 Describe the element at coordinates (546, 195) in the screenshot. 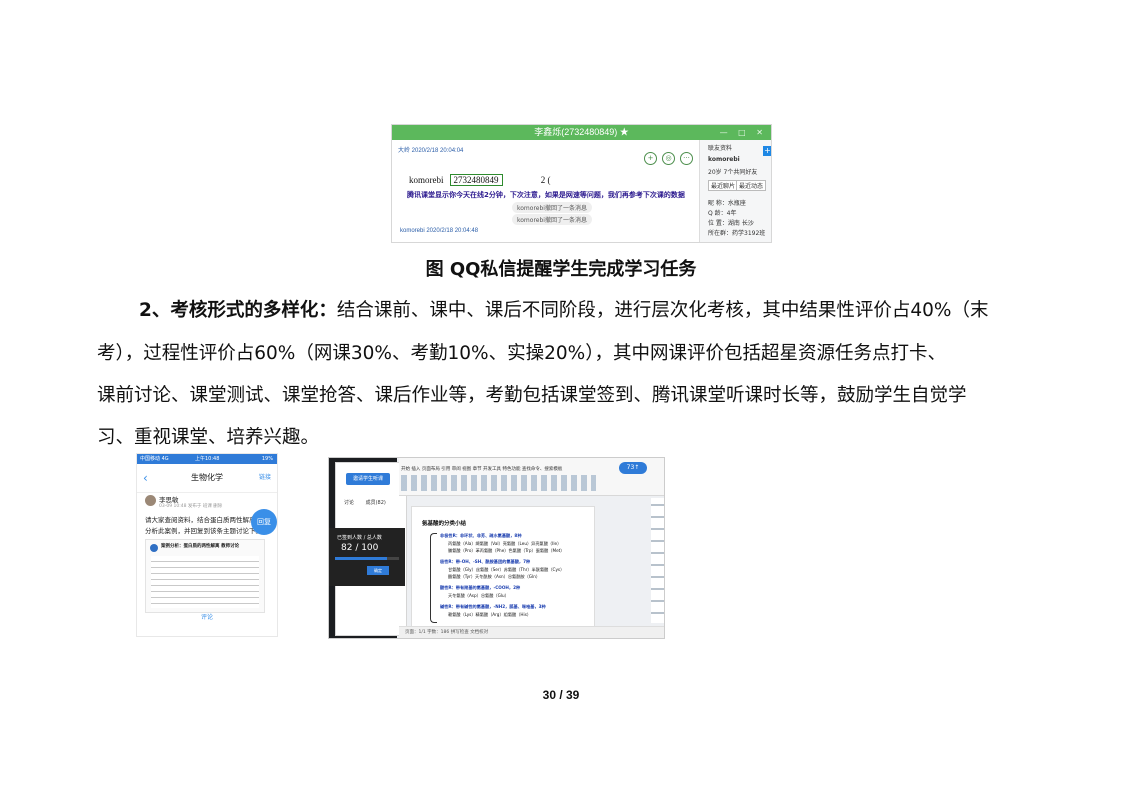

I see `reminder-message: 腾讯课堂显示你今天在线2分钟，下次注意，如果是网速等问题，我们再参考下次课的数据` at that location.